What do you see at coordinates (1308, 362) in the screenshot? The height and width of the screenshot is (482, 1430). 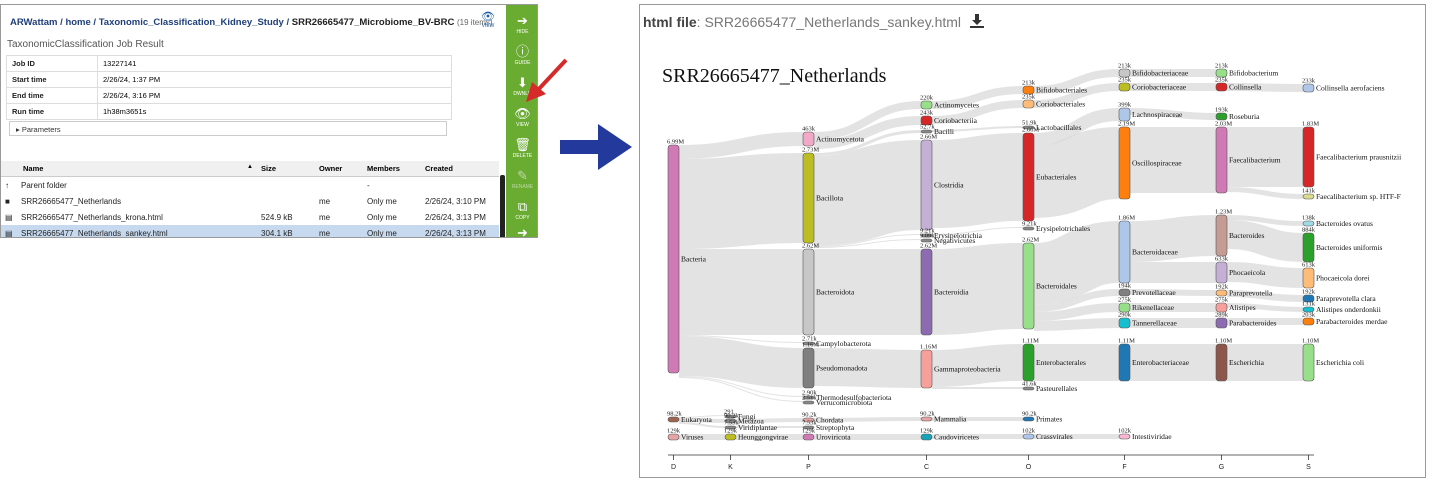 I see `sankey-node-ecoli` at bounding box center [1308, 362].